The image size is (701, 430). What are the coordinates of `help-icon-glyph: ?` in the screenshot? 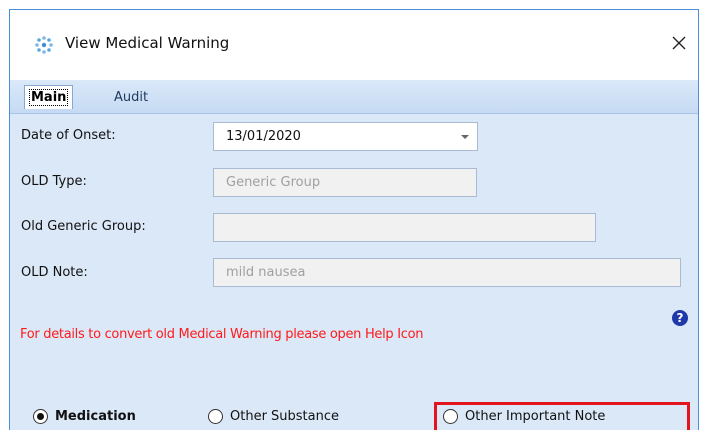 It's located at (680, 318).